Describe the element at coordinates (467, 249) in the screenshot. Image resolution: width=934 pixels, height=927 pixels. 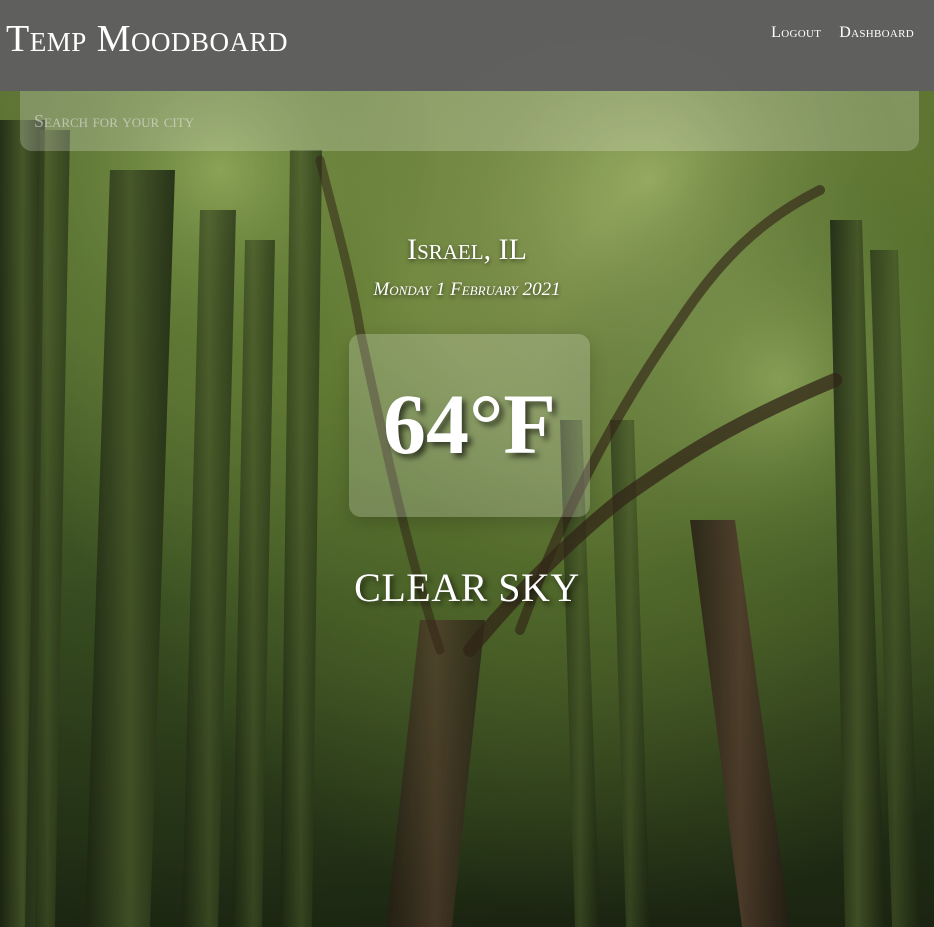
I see `location-title: Israel, IL` at that location.